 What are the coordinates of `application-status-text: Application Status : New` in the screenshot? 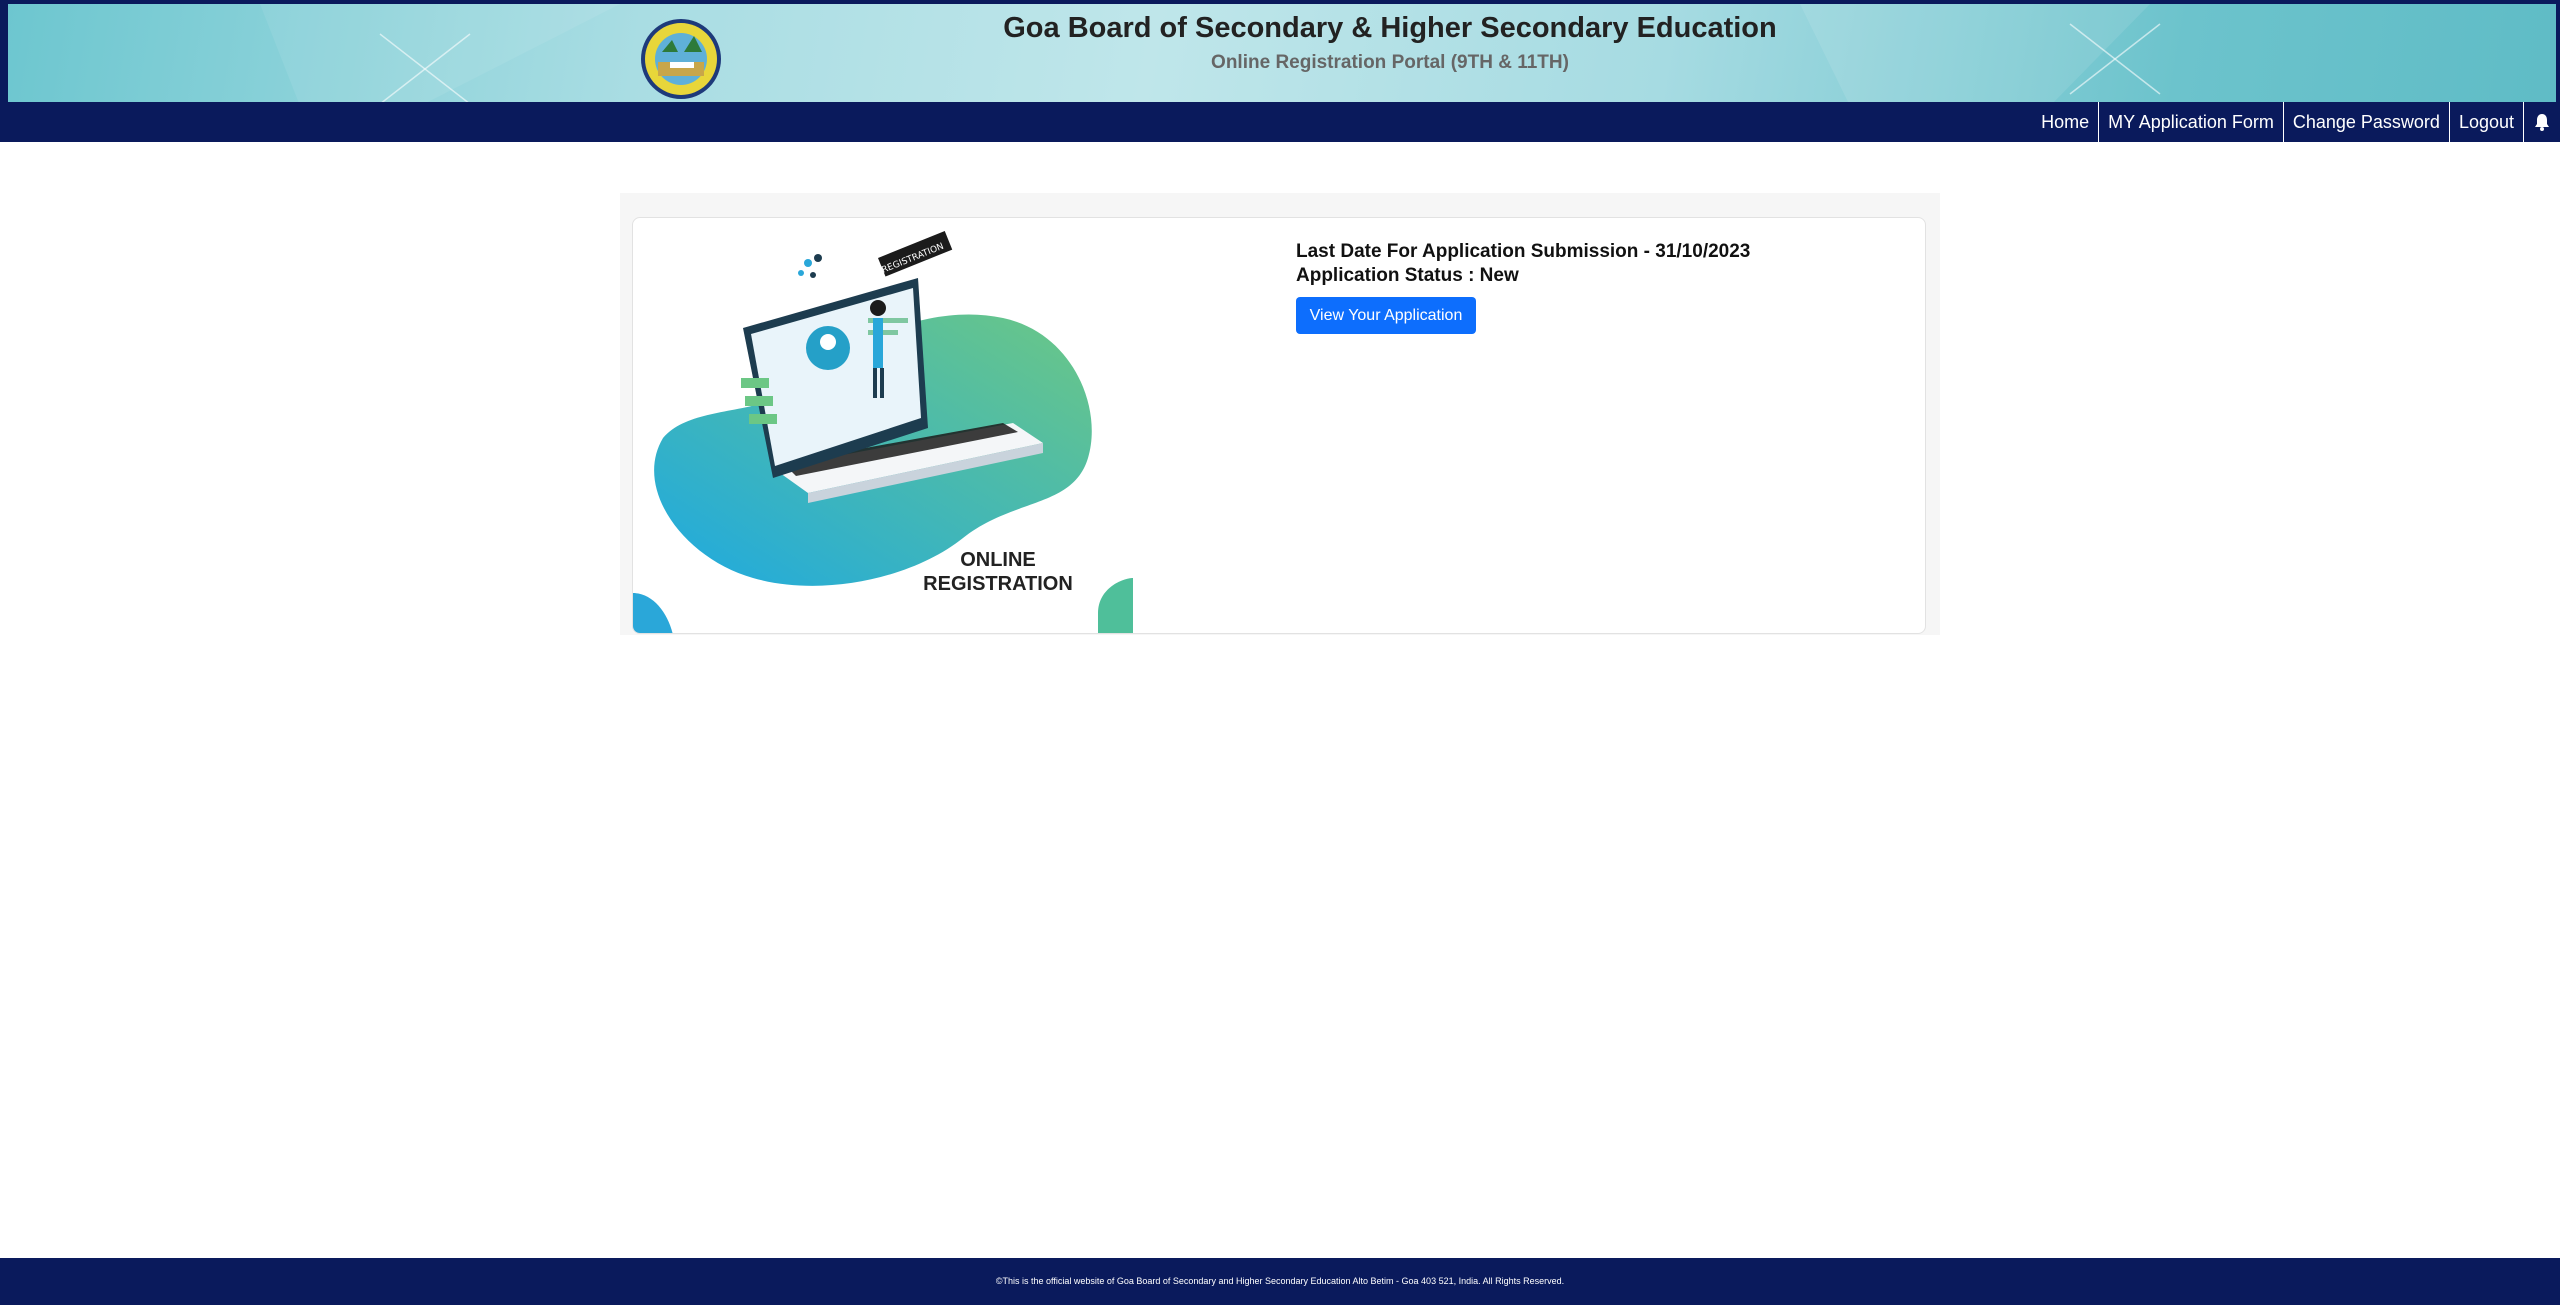 It's located at (1407, 275).